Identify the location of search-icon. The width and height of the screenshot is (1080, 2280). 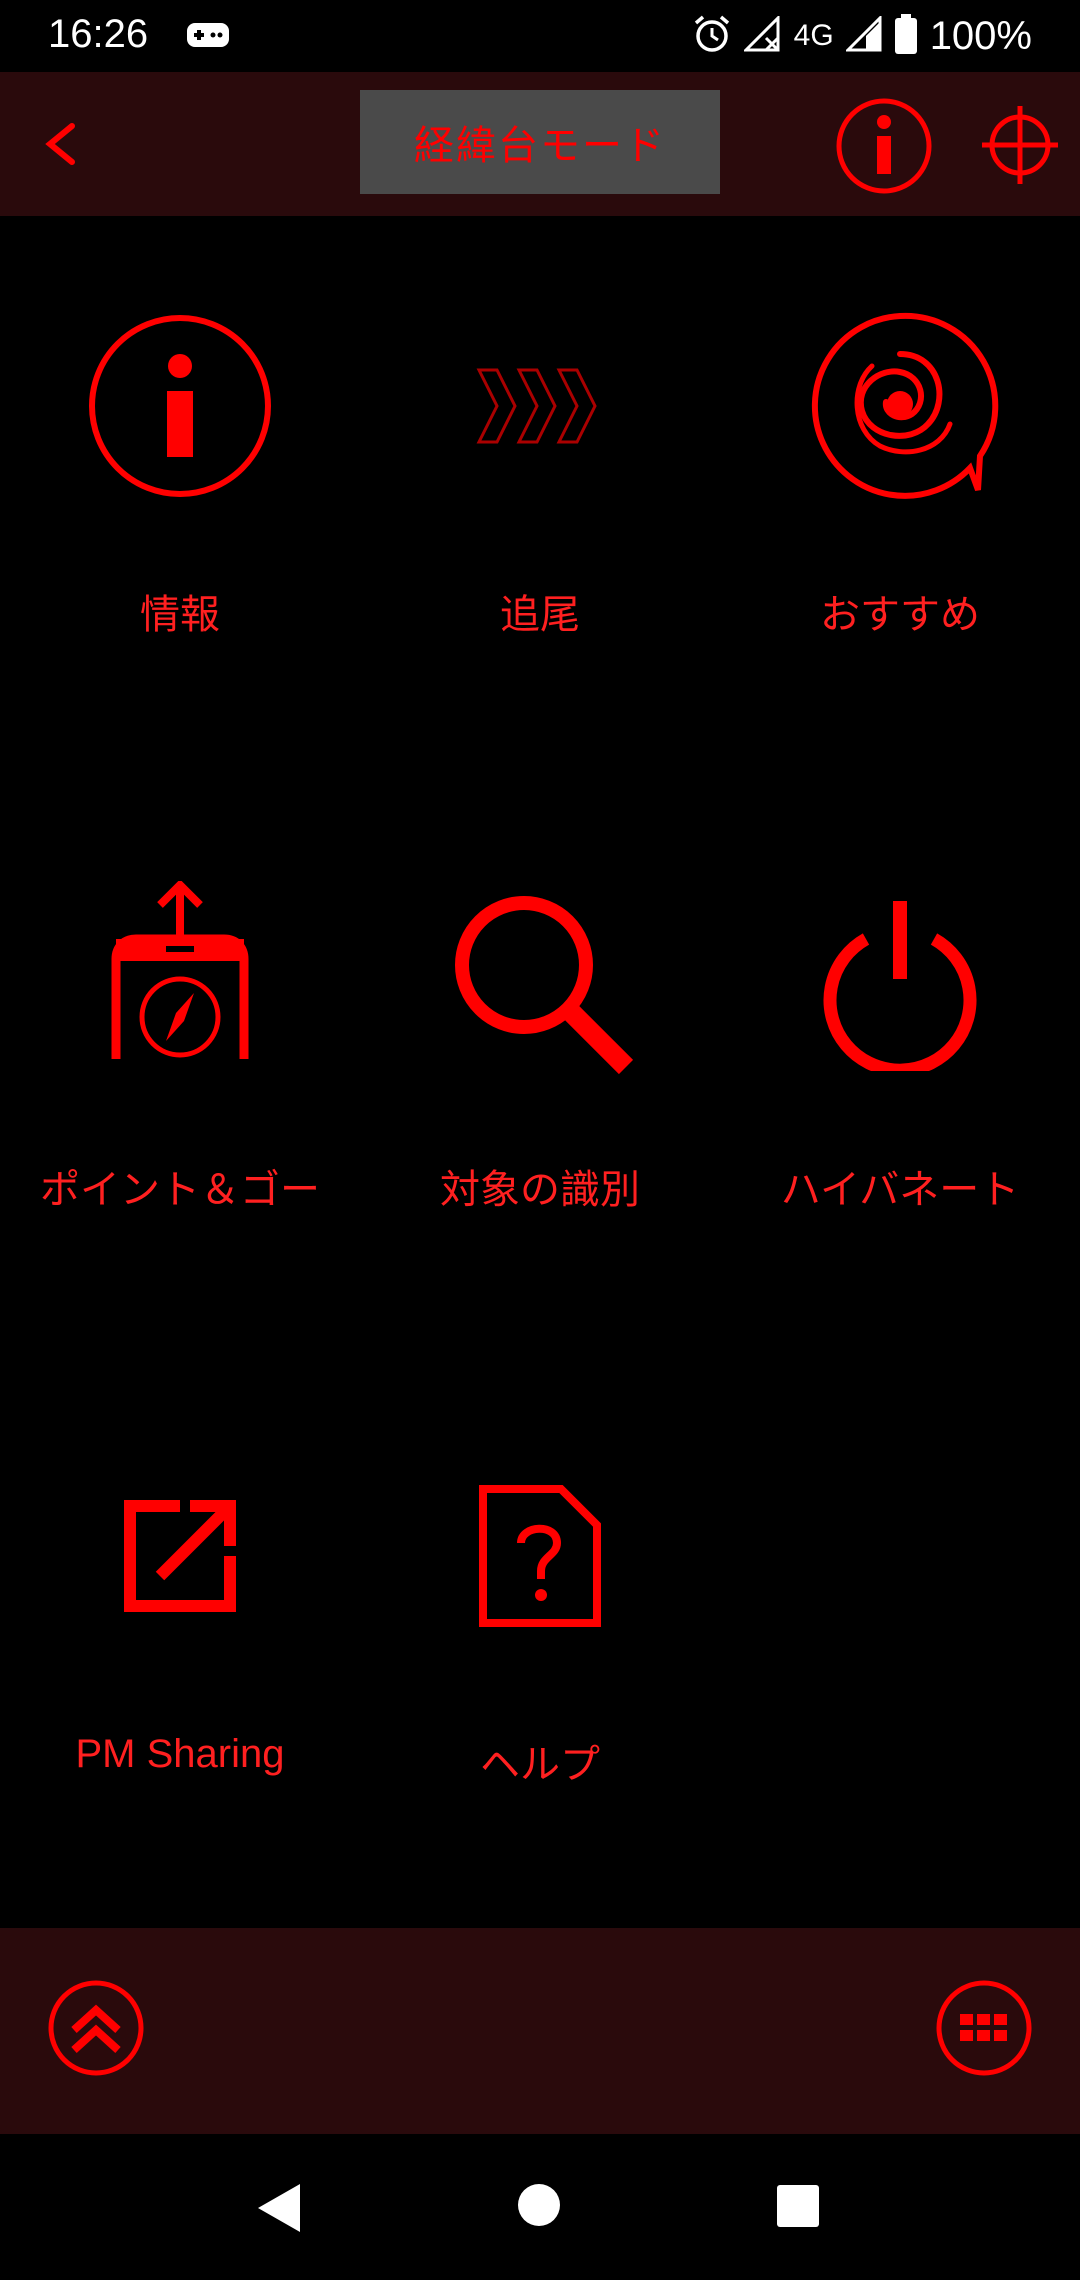
(540, 981).